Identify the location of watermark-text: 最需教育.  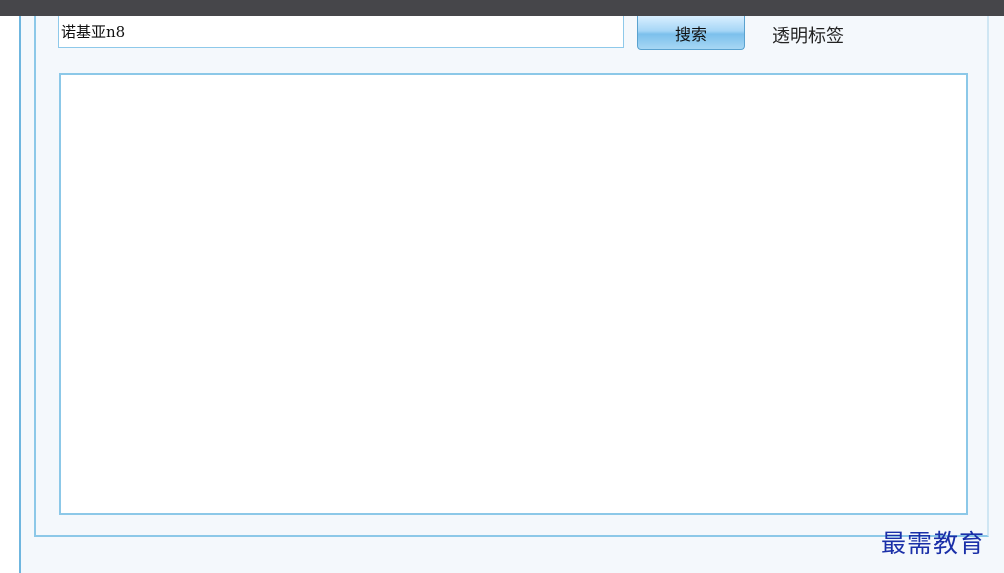
(933, 543).